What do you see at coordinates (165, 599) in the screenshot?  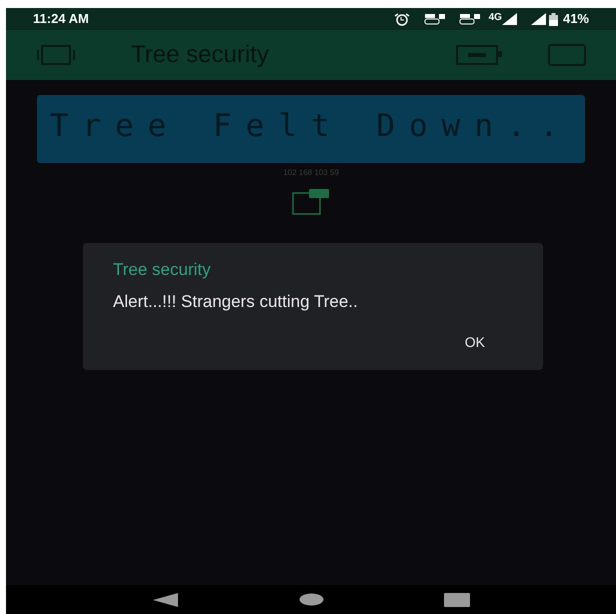 I see `back-icon` at bounding box center [165, 599].